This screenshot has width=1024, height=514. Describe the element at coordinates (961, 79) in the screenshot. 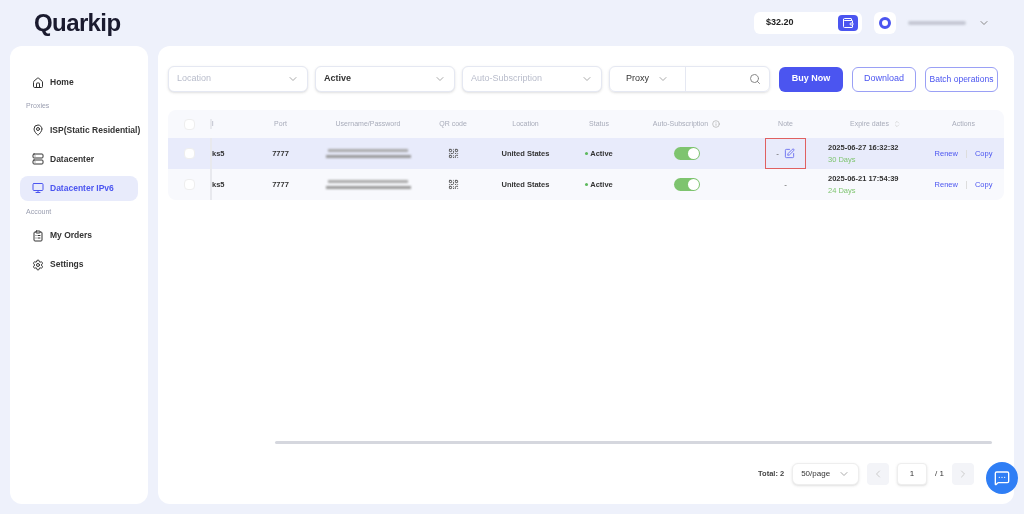

I see `batch-operations-button: Batch operations` at that location.